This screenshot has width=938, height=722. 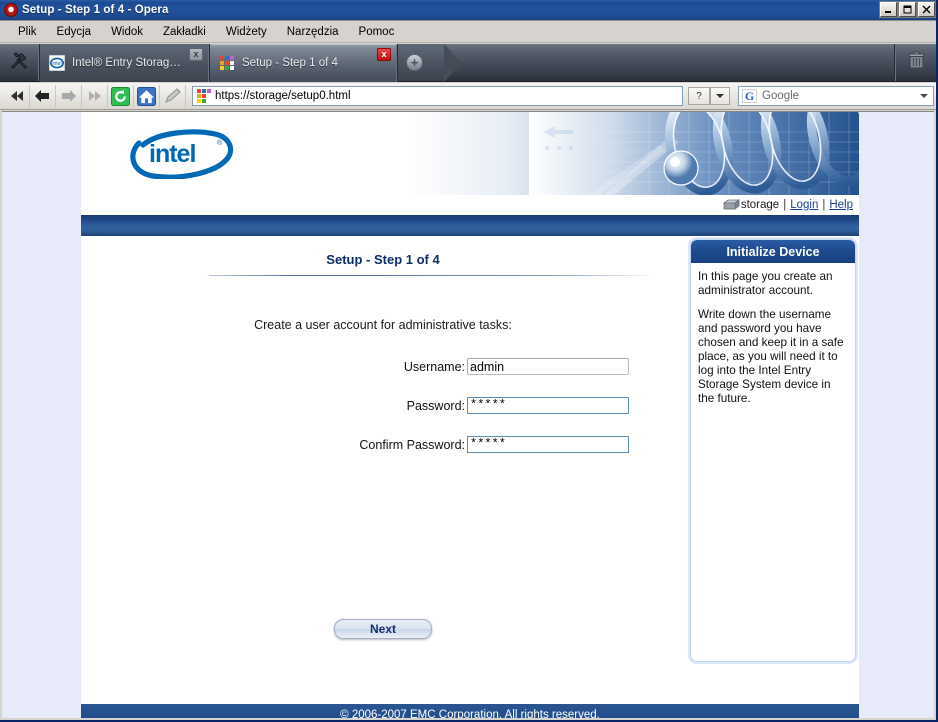 I want to click on trash-button, so click(x=915, y=62).